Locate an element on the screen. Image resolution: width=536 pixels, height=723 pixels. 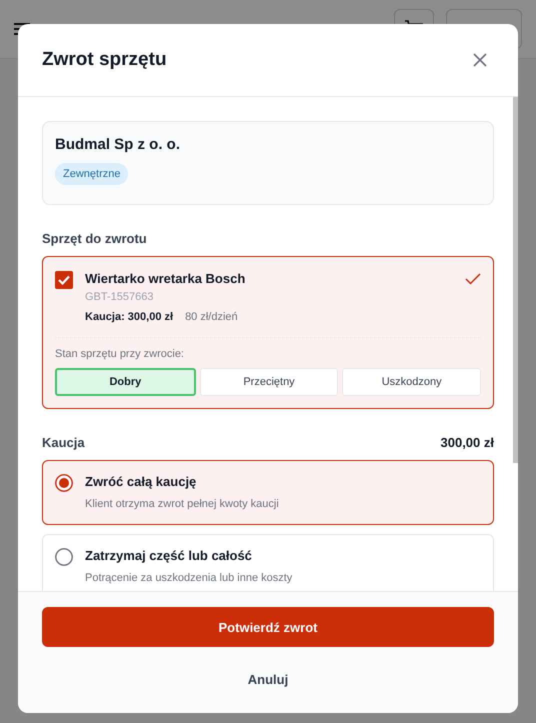
option-title: Zwróć całą kaucję is located at coordinates (141, 481).